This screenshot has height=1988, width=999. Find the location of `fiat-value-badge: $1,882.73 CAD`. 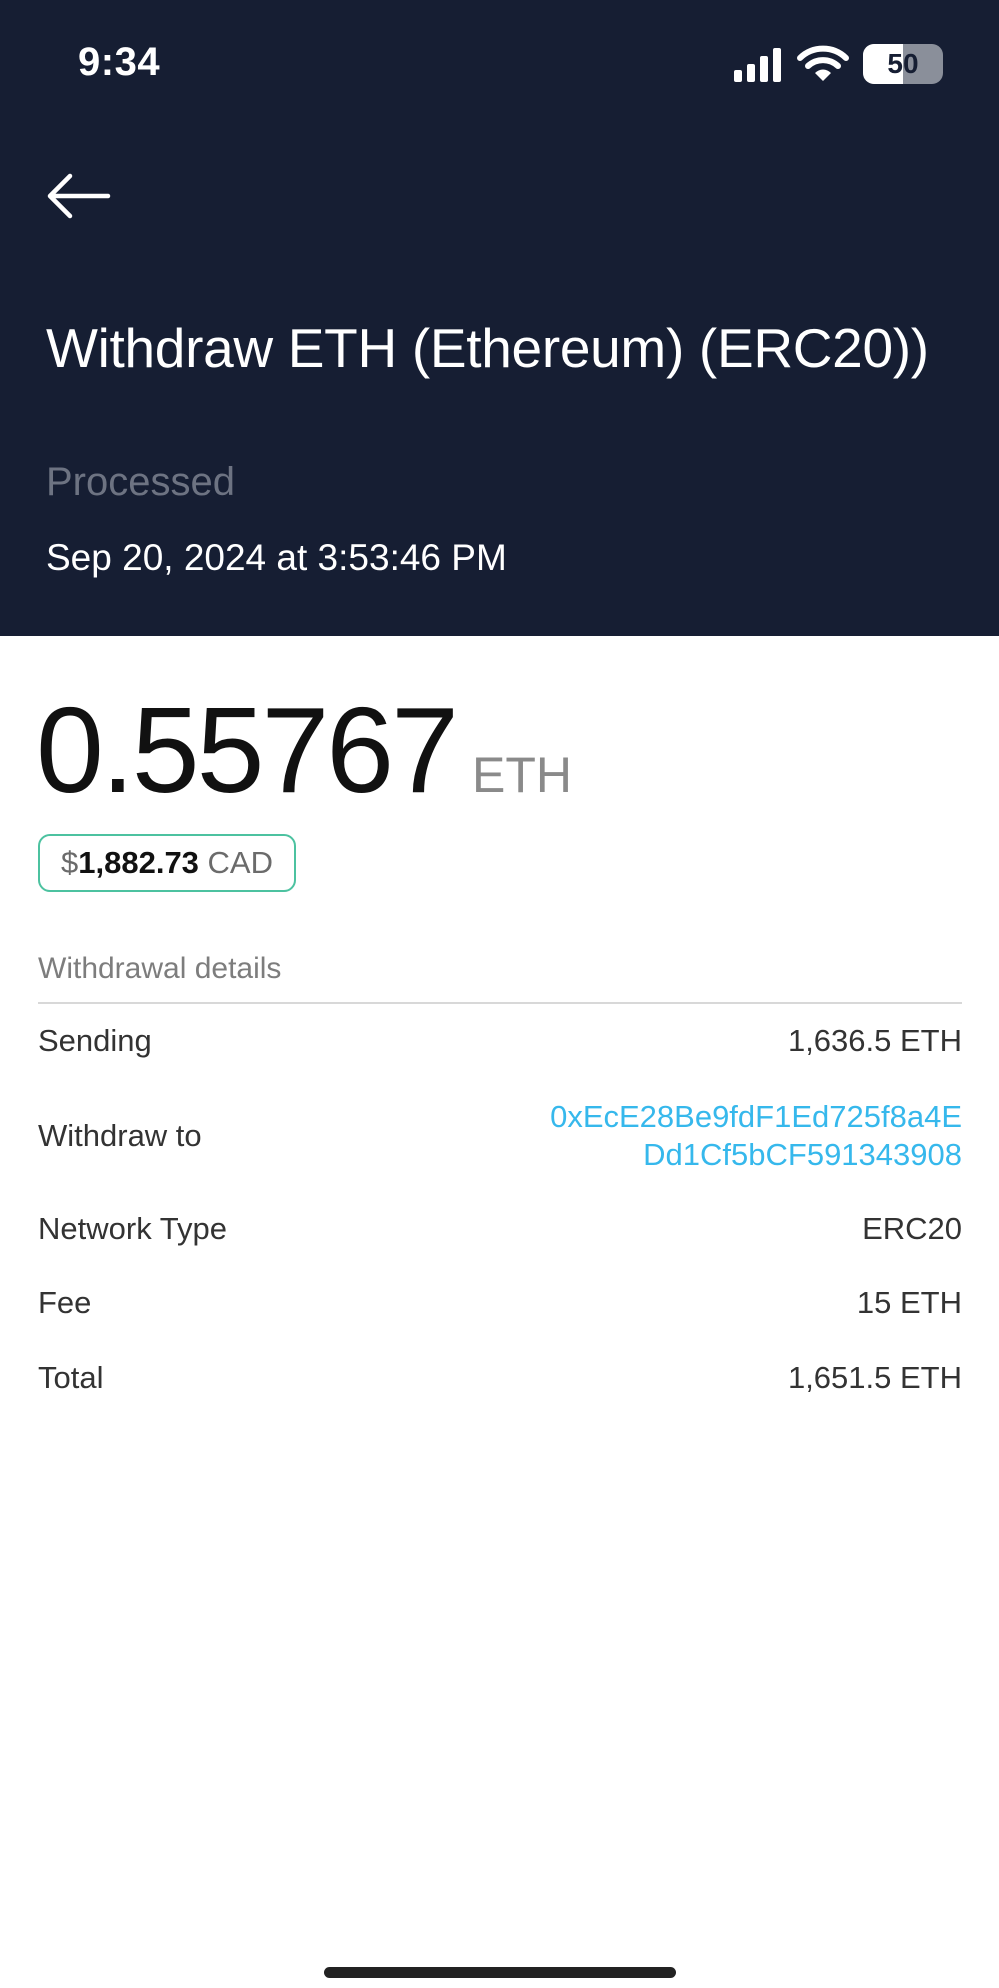

fiat-value-badge: $1,882.73 CAD is located at coordinates (167, 863).